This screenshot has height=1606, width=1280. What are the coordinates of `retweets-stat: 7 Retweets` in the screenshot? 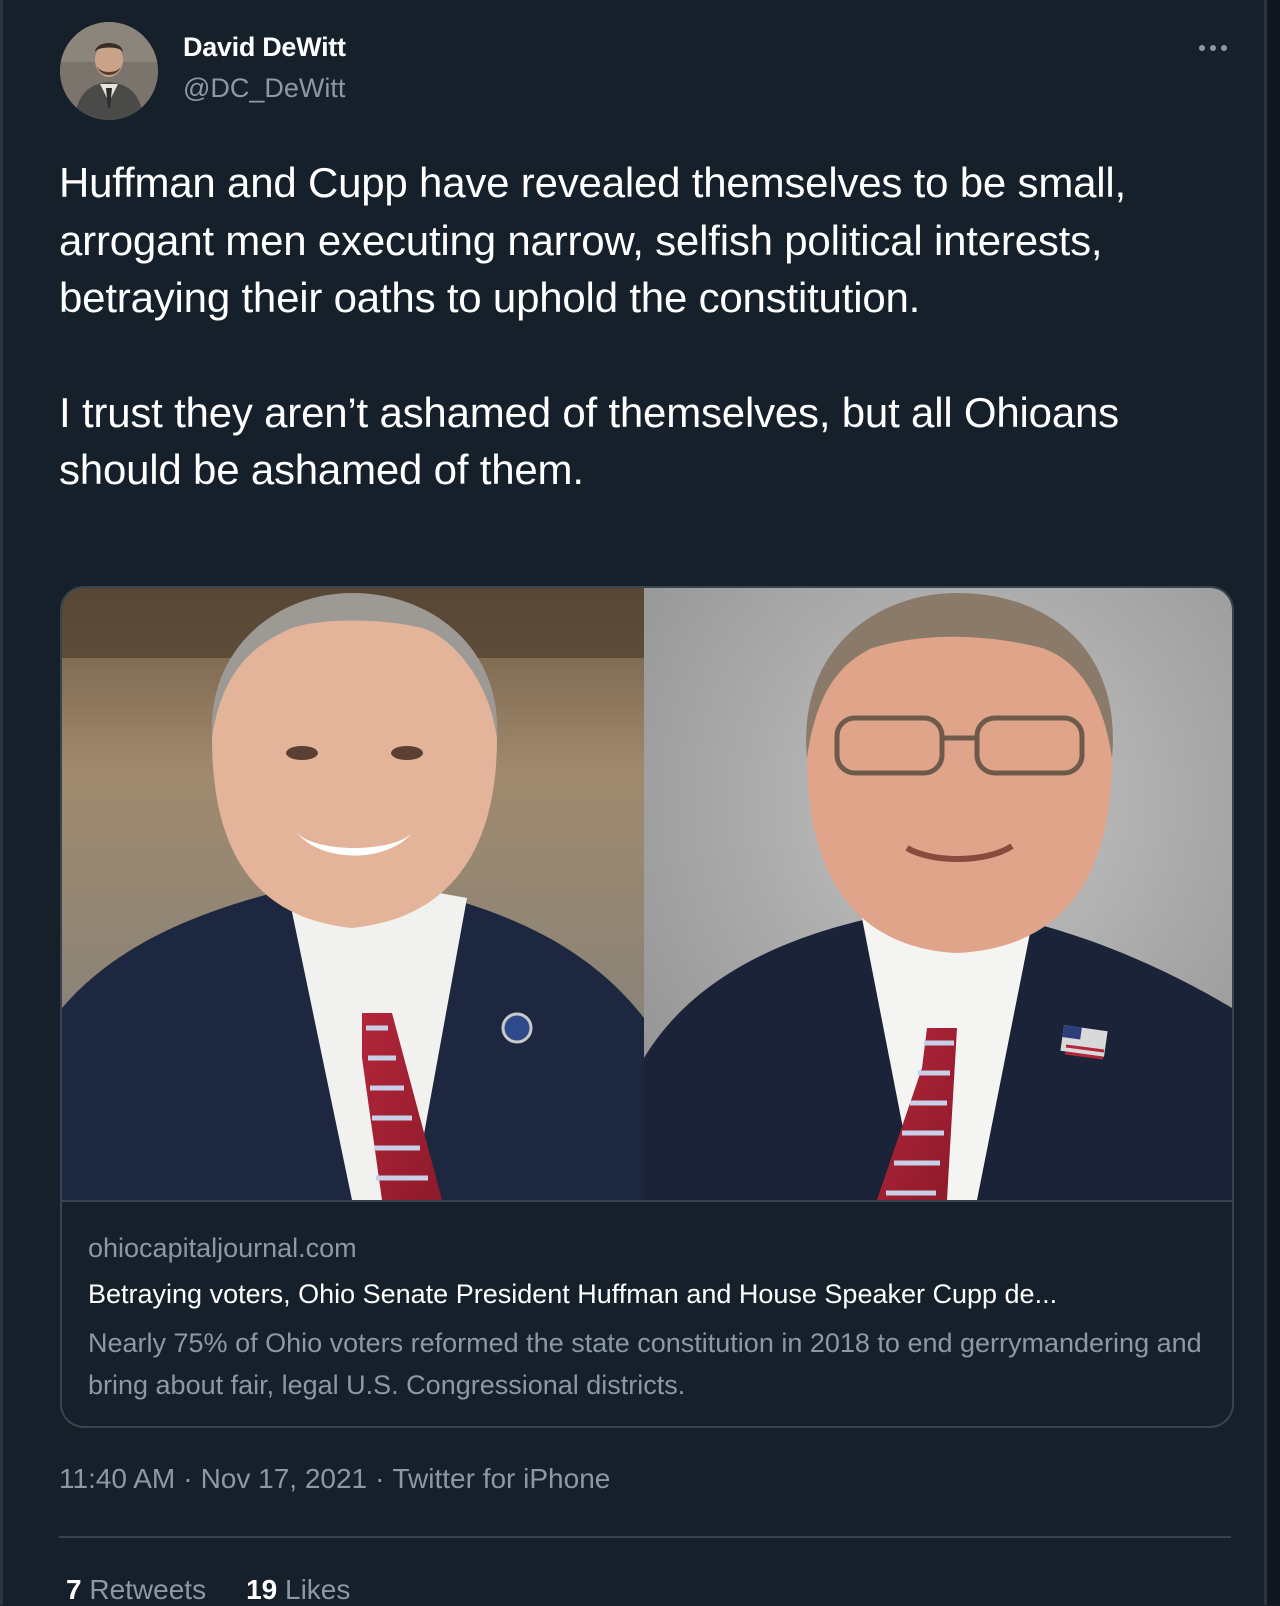 It's located at (136, 1590).